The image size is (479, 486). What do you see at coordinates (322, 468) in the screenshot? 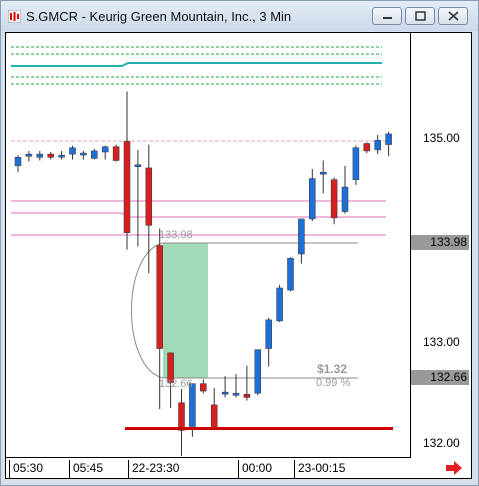
I see `time-label: 23-00:15` at bounding box center [322, 468].